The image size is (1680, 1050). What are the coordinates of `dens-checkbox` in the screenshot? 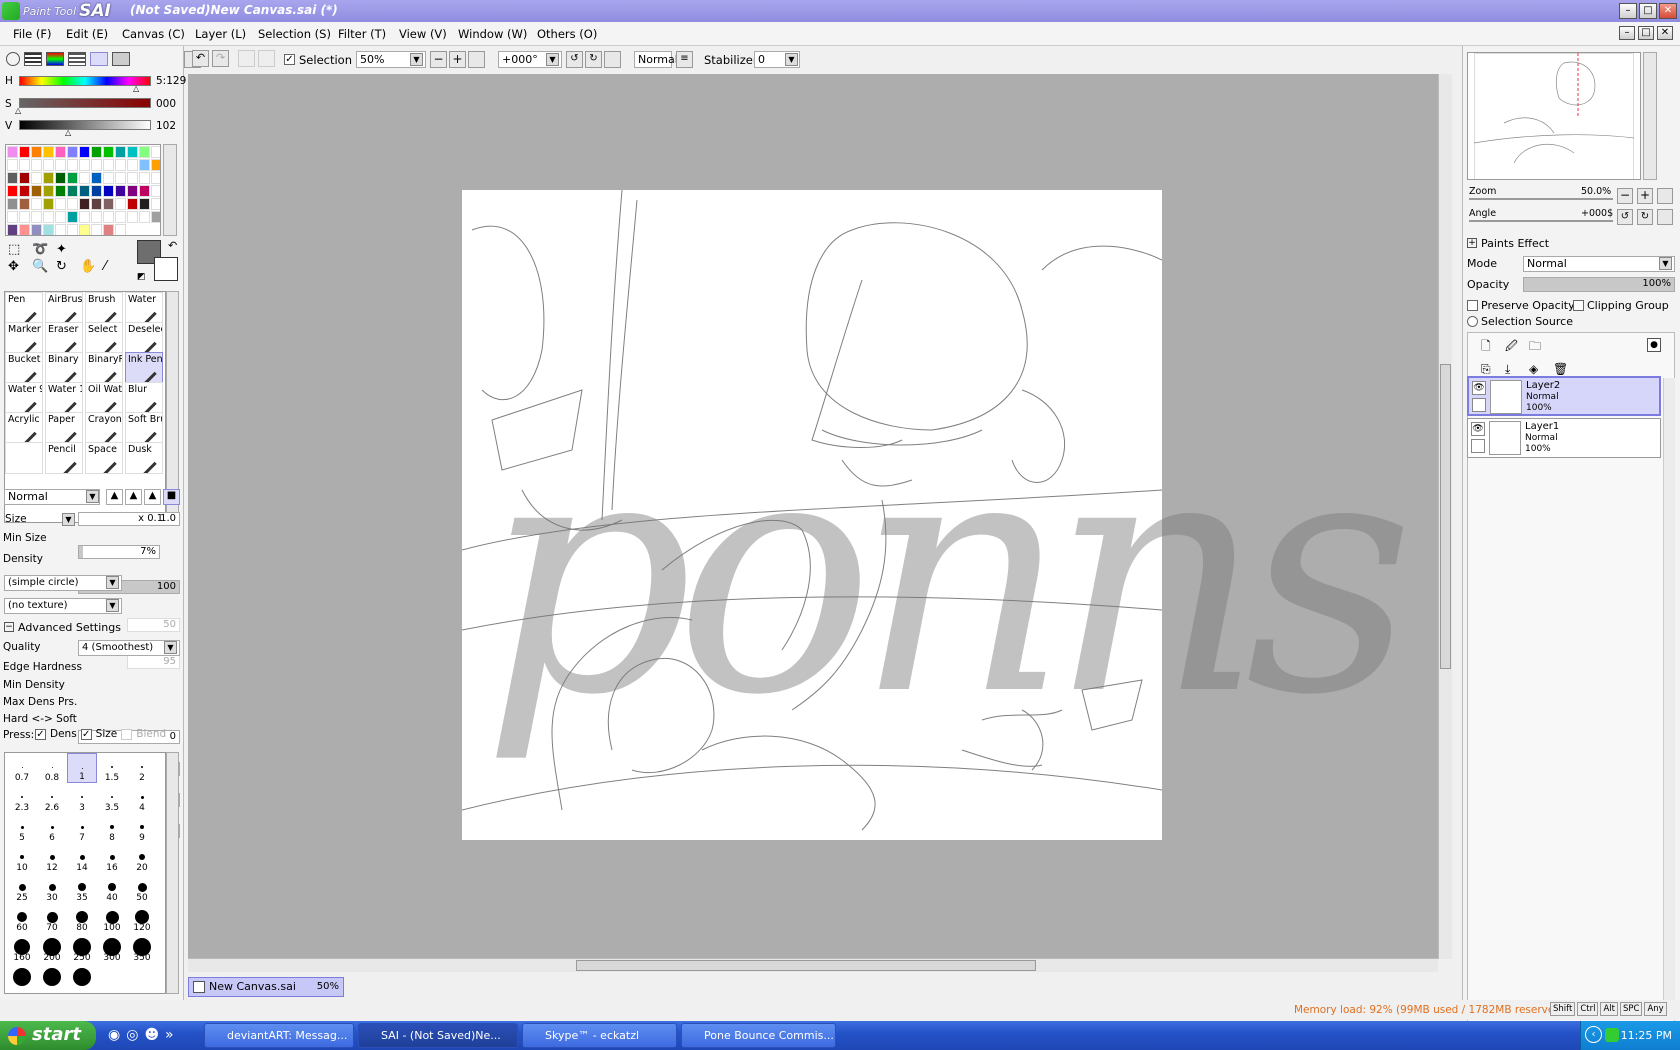 It's located at (40, 734).